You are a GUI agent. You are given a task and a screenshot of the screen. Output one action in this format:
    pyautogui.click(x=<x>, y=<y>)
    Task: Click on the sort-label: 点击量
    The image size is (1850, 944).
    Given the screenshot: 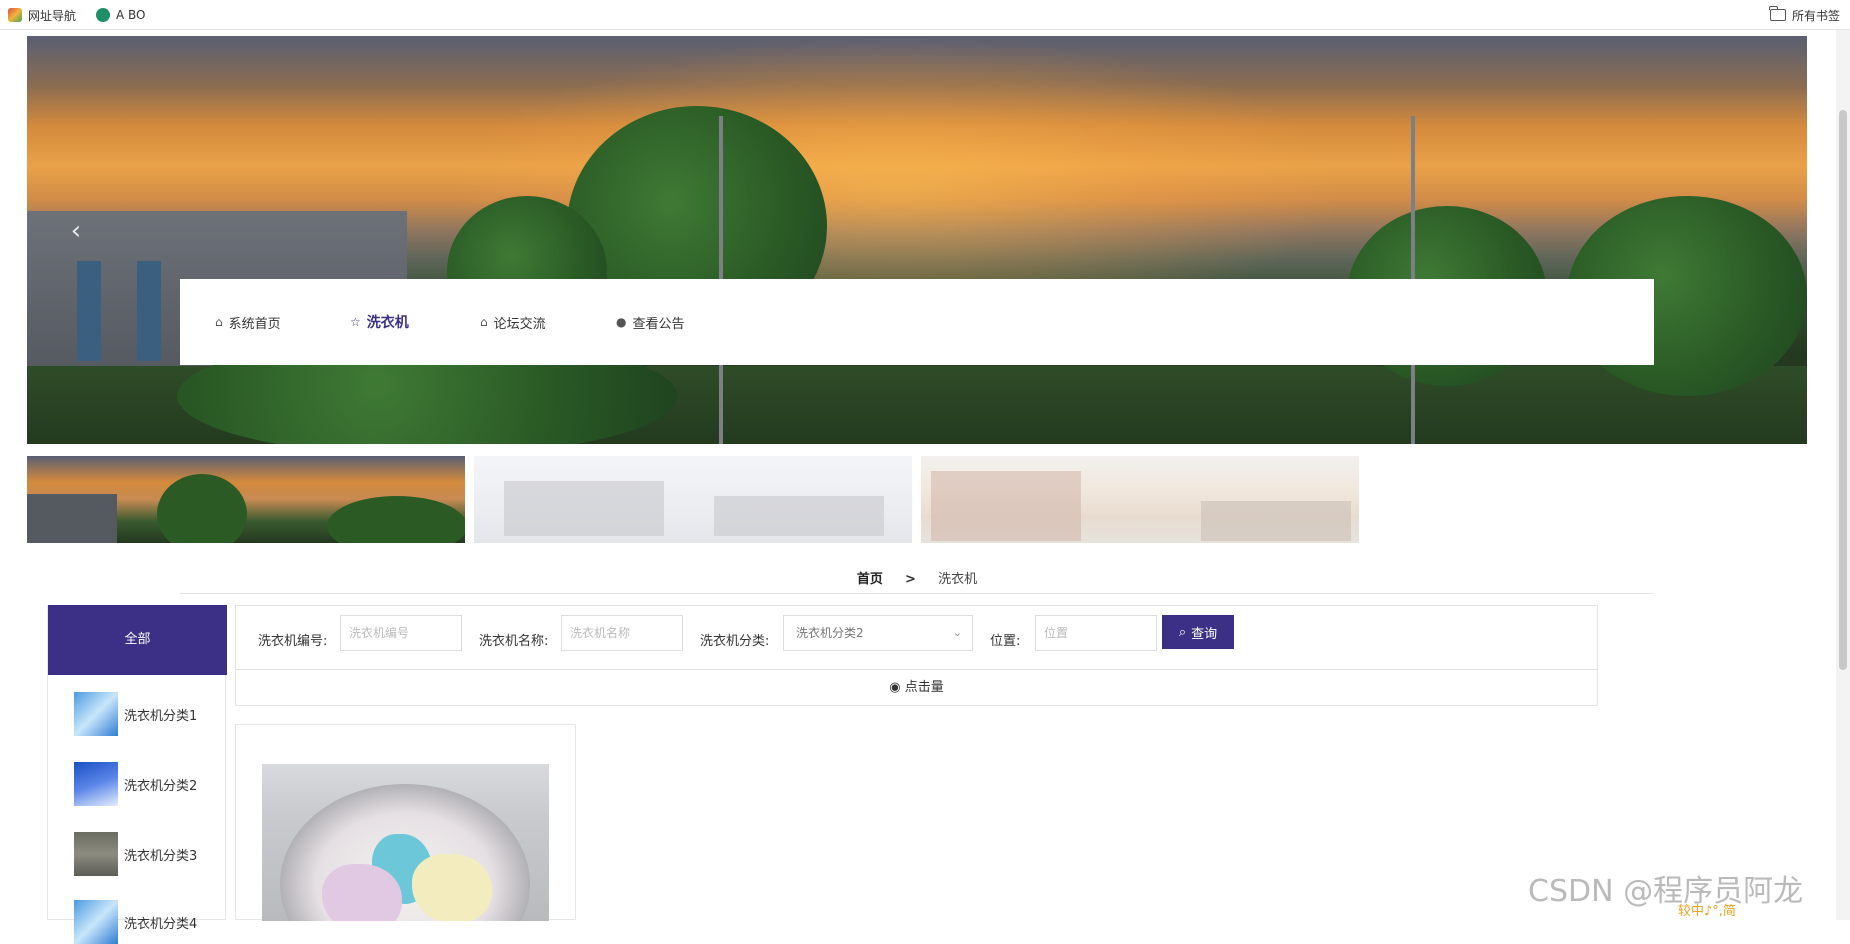 What is the action you would take?
    pyautogui.click(x=924, y=687)
    